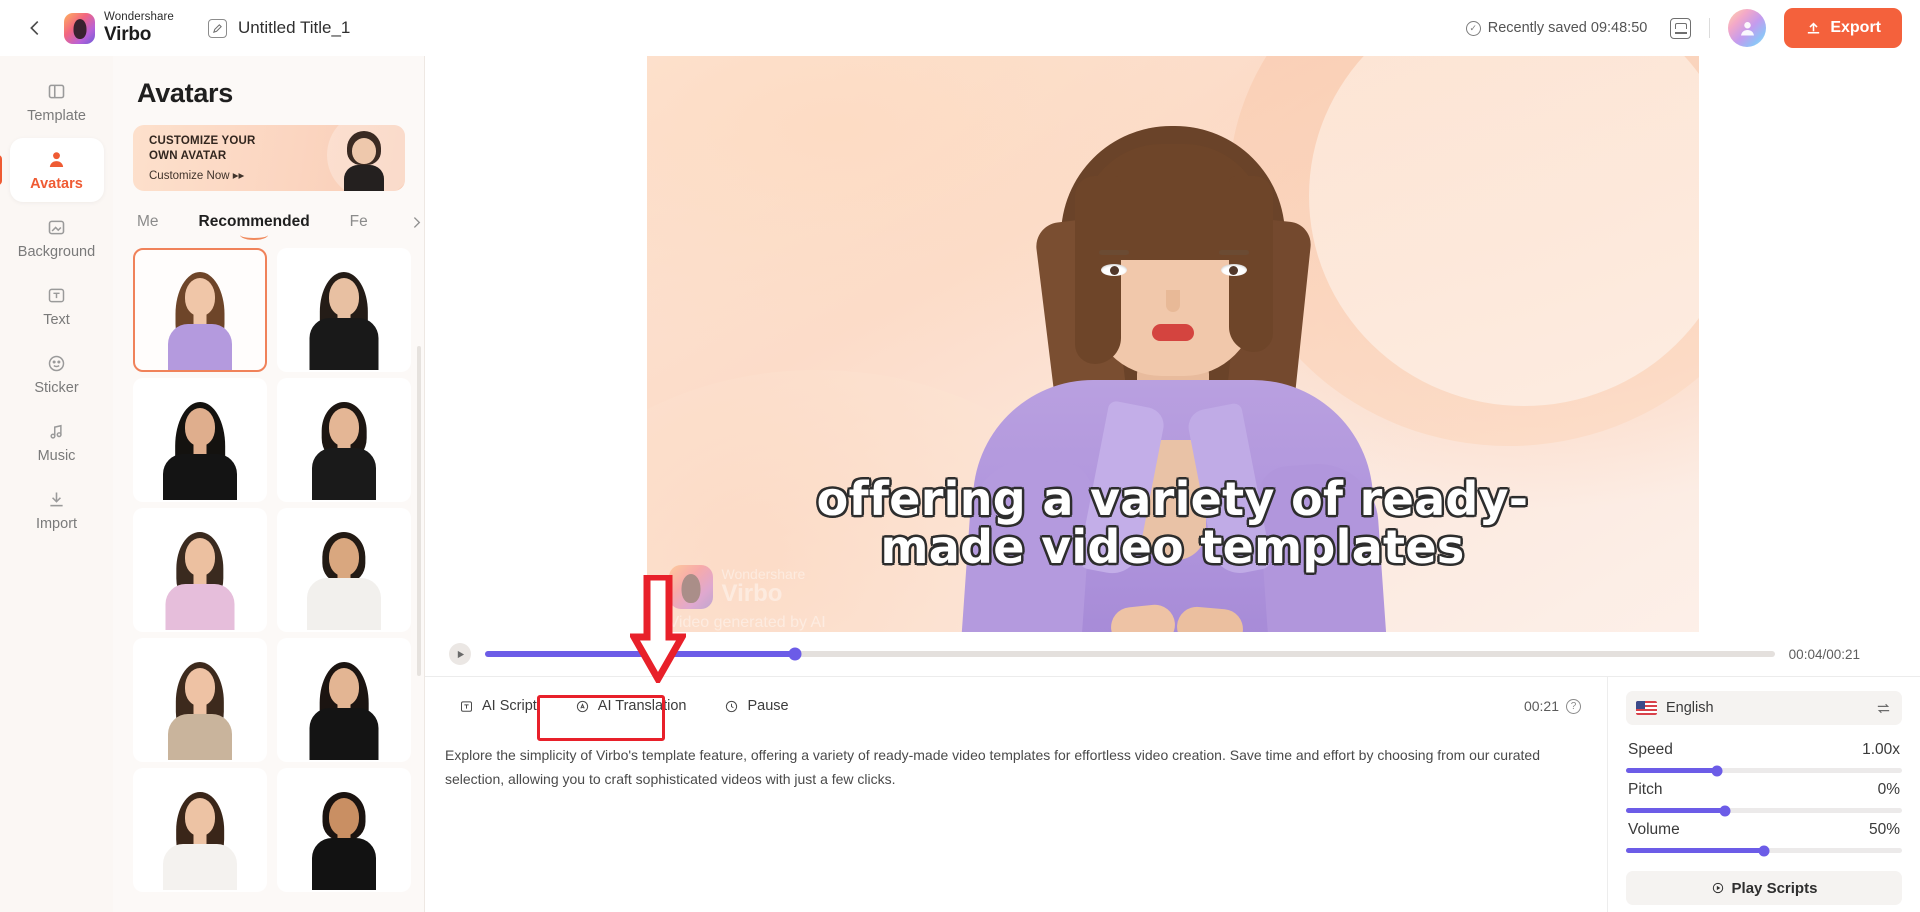 The width and height of the screenshot is (1920, 912). I want to click on brand-wondershare-label: Wondershare, so click(139, 17).